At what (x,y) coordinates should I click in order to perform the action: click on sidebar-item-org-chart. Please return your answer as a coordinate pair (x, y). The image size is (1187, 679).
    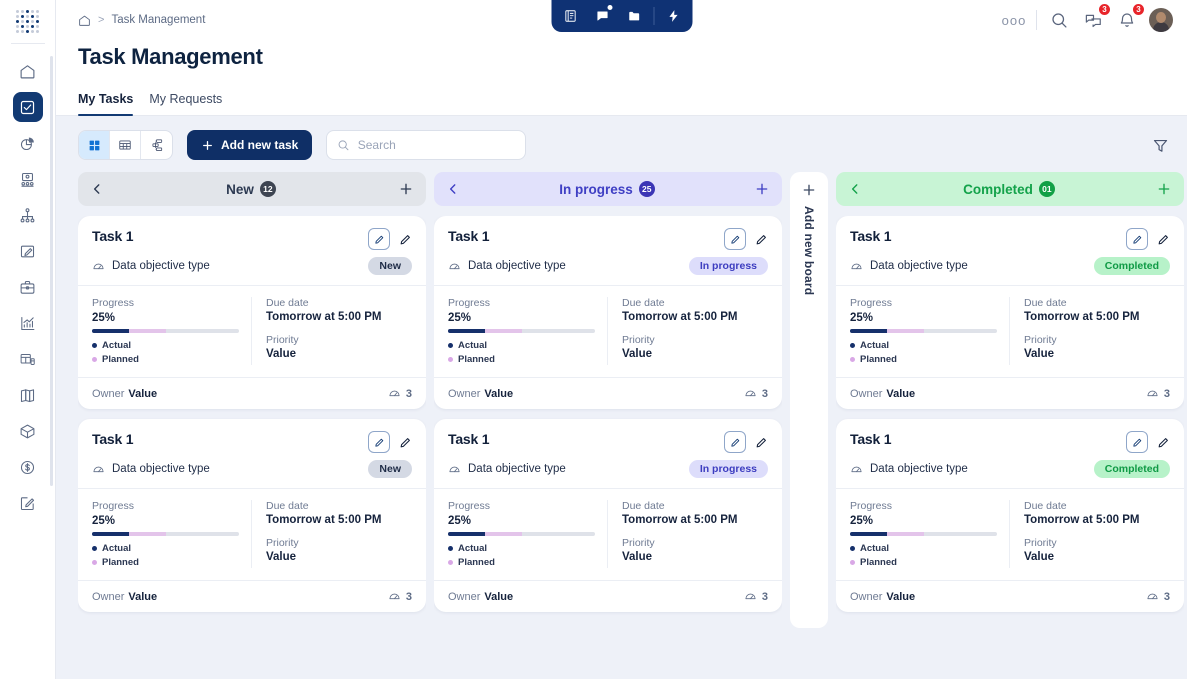
    Looking at the image, I should click on (28, 215).